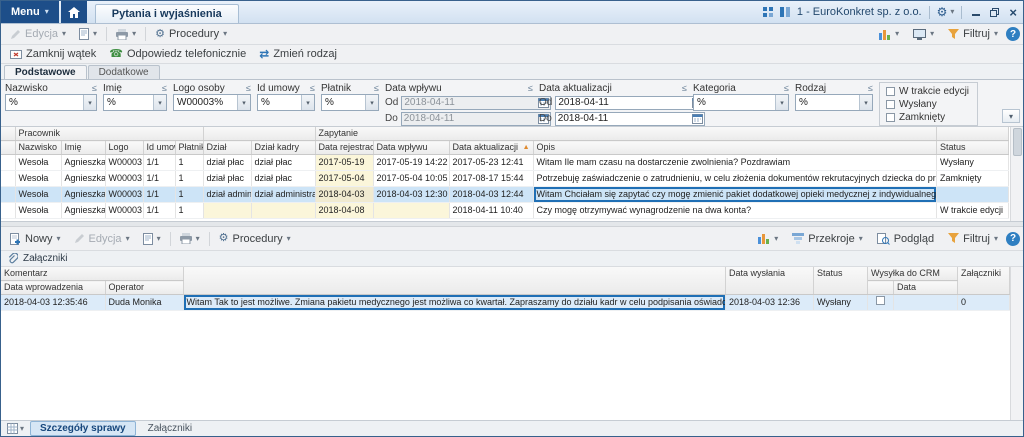  Describe the element at coordinates (925, 287) in the screenshot. I see `col-crm-data: Data` at that location.